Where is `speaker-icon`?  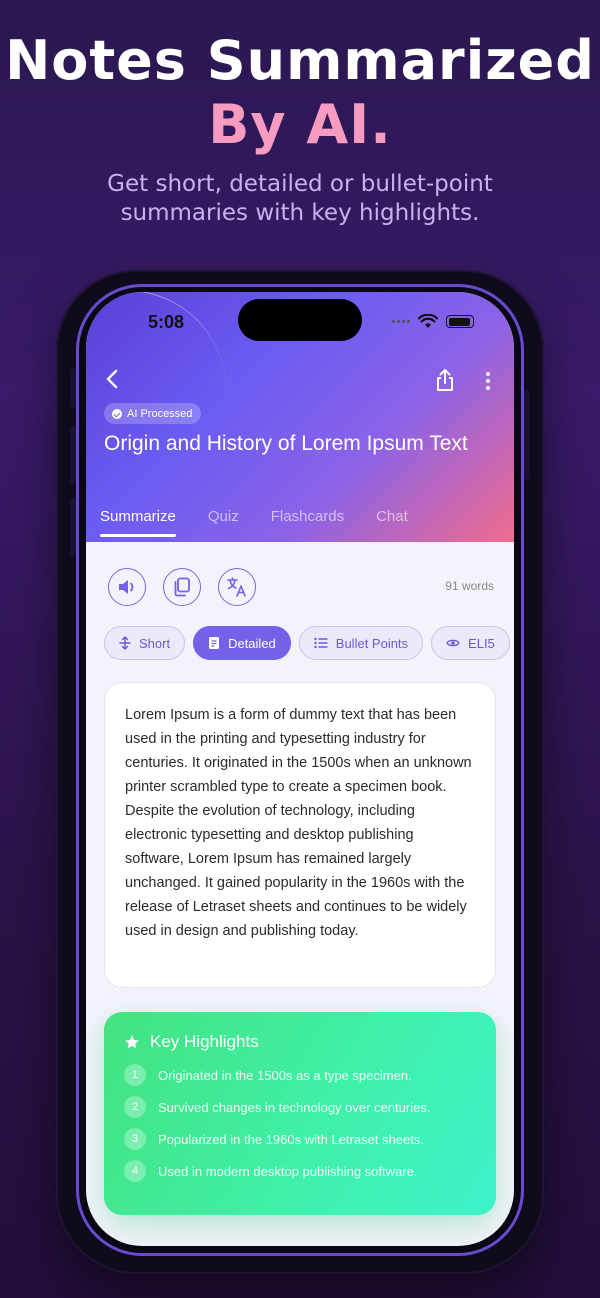 speaker-icon is located at coordinates (126, 587).